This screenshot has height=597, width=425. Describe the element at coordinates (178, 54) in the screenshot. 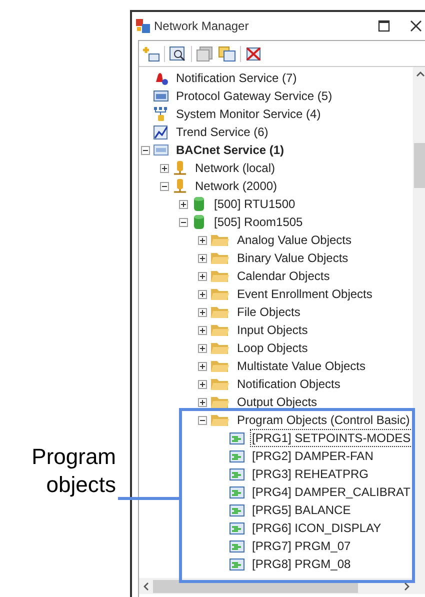

I see `magnifier-window-icon` at that location.